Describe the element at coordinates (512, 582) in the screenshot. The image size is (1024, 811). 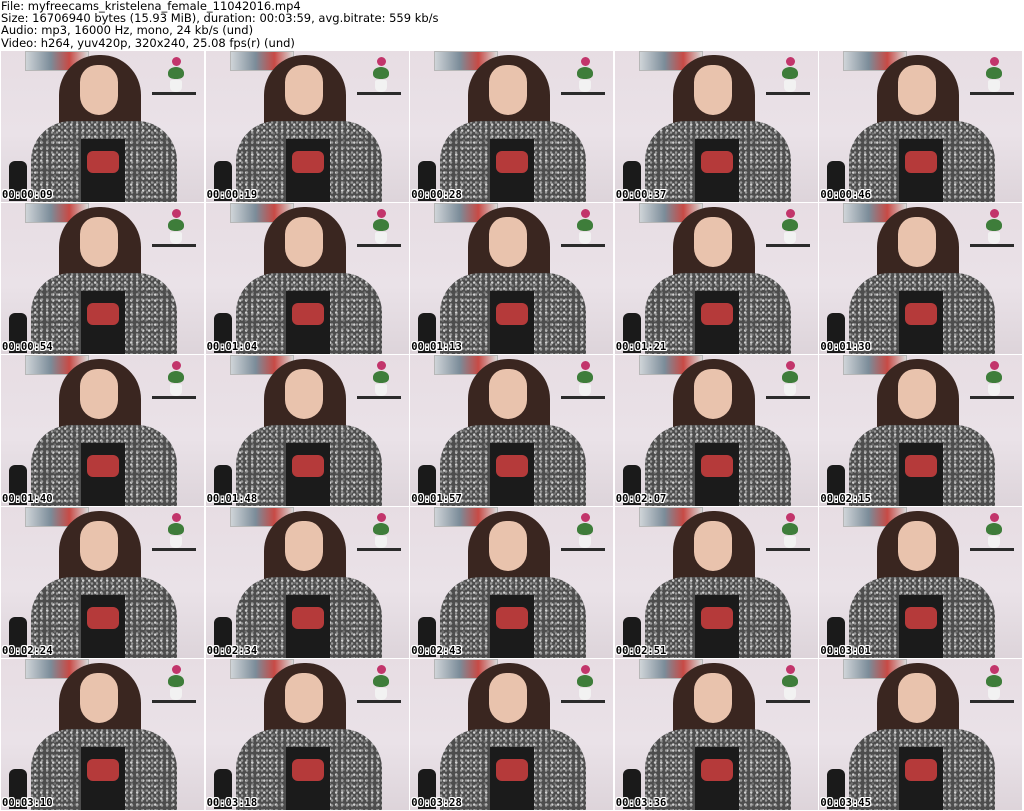
I see `video-thumbnail: 00:02:43` at that location.